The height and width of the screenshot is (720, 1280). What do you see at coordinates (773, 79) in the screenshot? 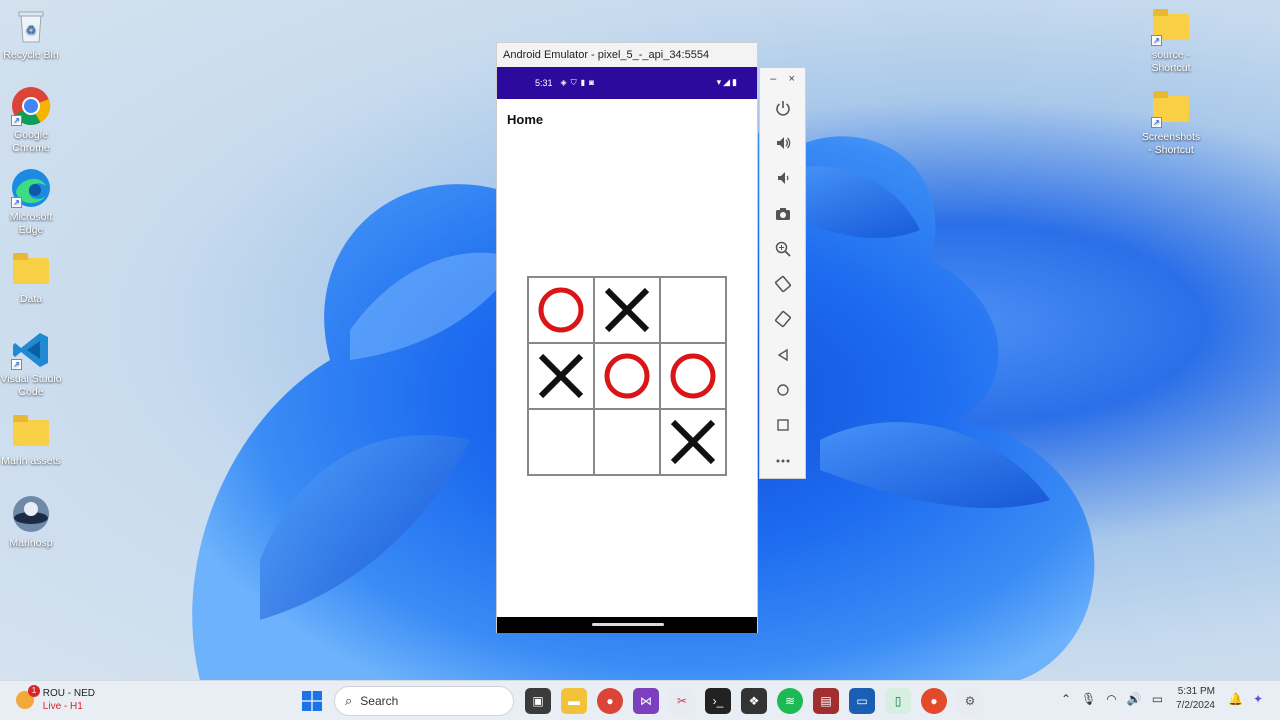
I see `emulator-minimize-button: –` at bounding box center [773, 79].